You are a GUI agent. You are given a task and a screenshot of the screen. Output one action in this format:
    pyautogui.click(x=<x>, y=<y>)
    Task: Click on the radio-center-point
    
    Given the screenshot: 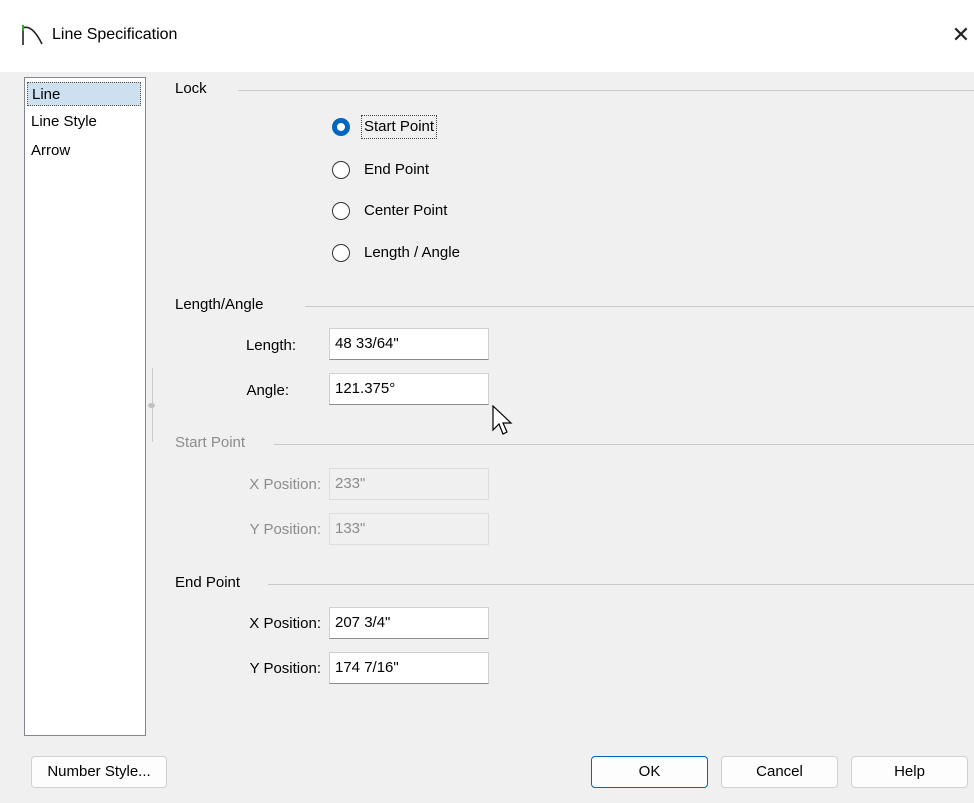 What is the action you would take?
    pyautogui.click(x=341, y=211)
    